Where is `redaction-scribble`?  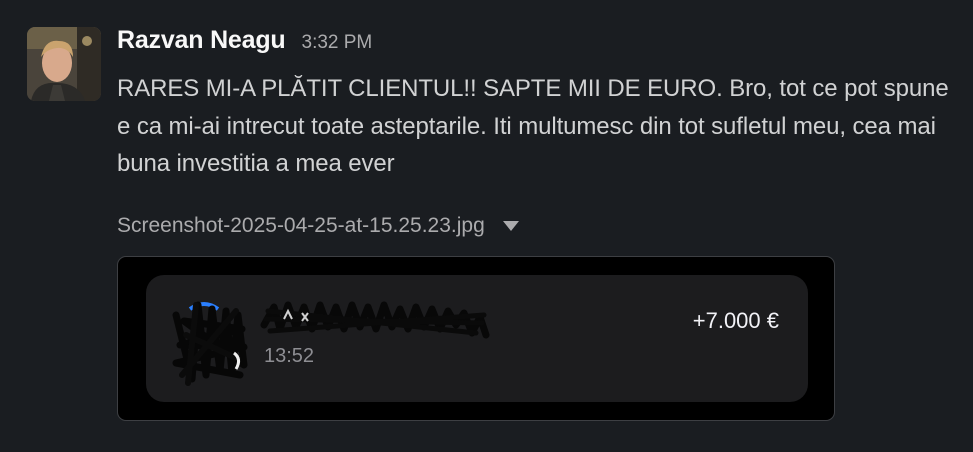 redaction-scribble is located at coordinates (331, 343).